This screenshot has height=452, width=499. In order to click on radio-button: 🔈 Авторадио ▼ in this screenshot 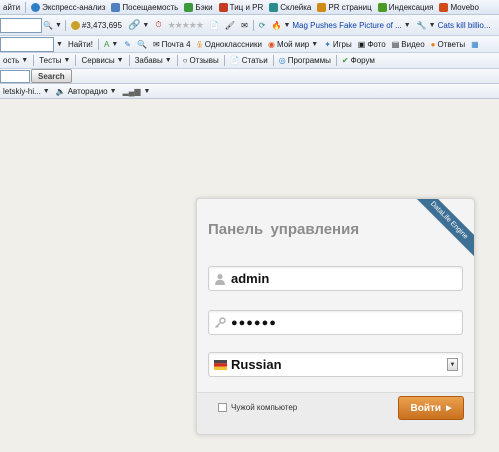, I will do `click(86, 91)`.